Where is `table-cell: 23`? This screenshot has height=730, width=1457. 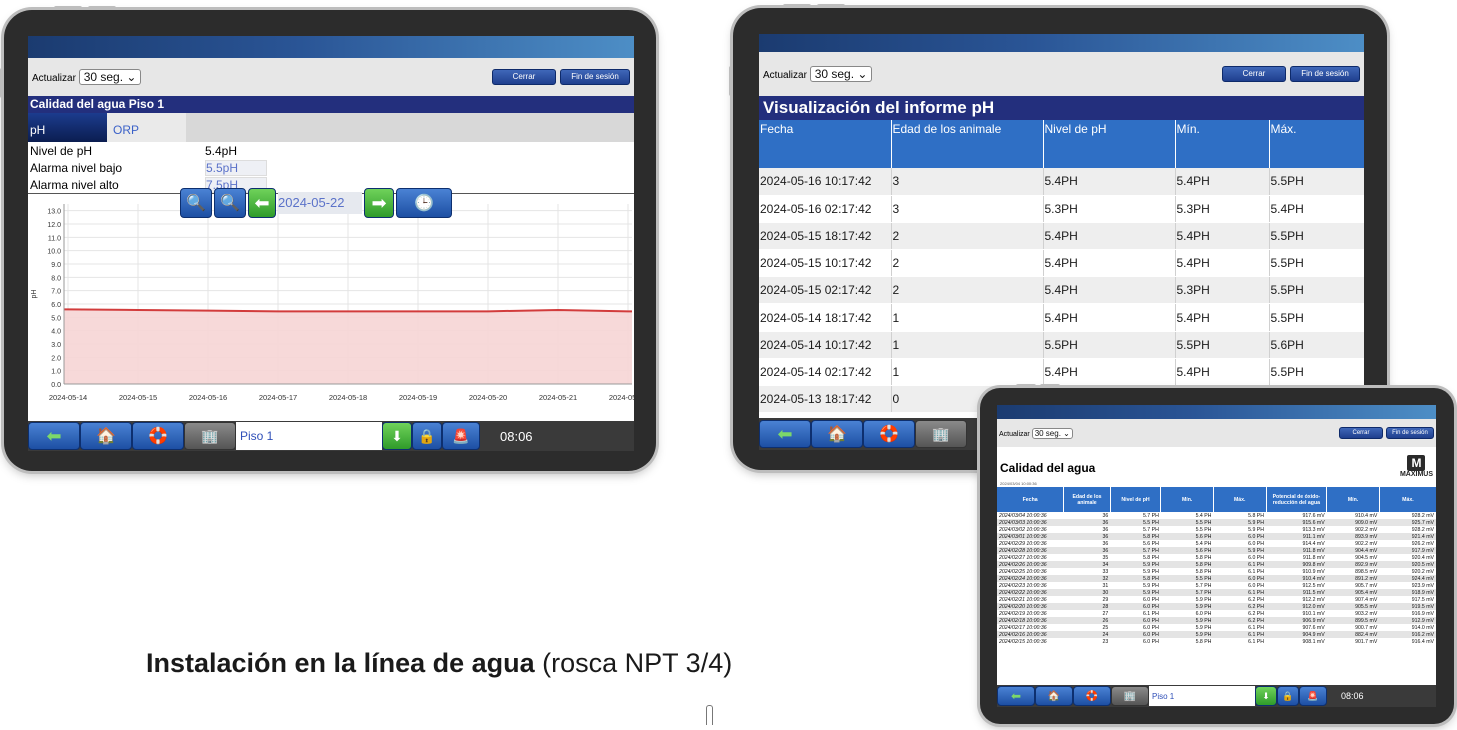 table-cell: 23 is located at coordinates (1087, 641).